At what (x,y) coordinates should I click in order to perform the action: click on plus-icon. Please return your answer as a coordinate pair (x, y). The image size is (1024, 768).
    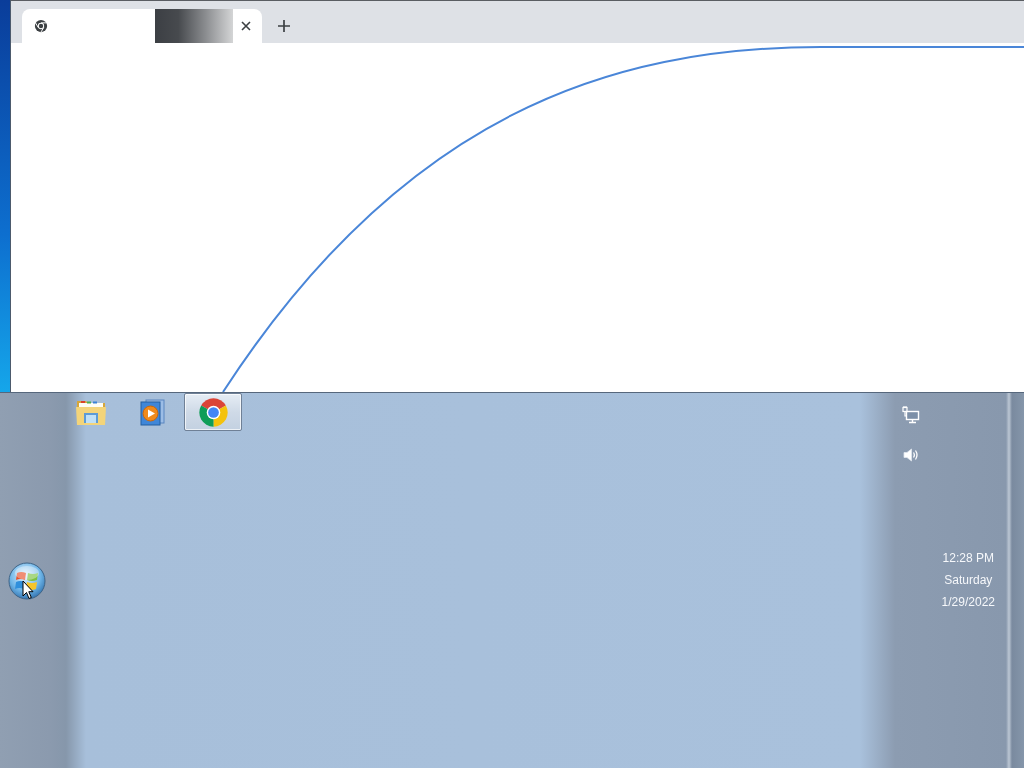
    Looking at the image, I should click on (284, 26).